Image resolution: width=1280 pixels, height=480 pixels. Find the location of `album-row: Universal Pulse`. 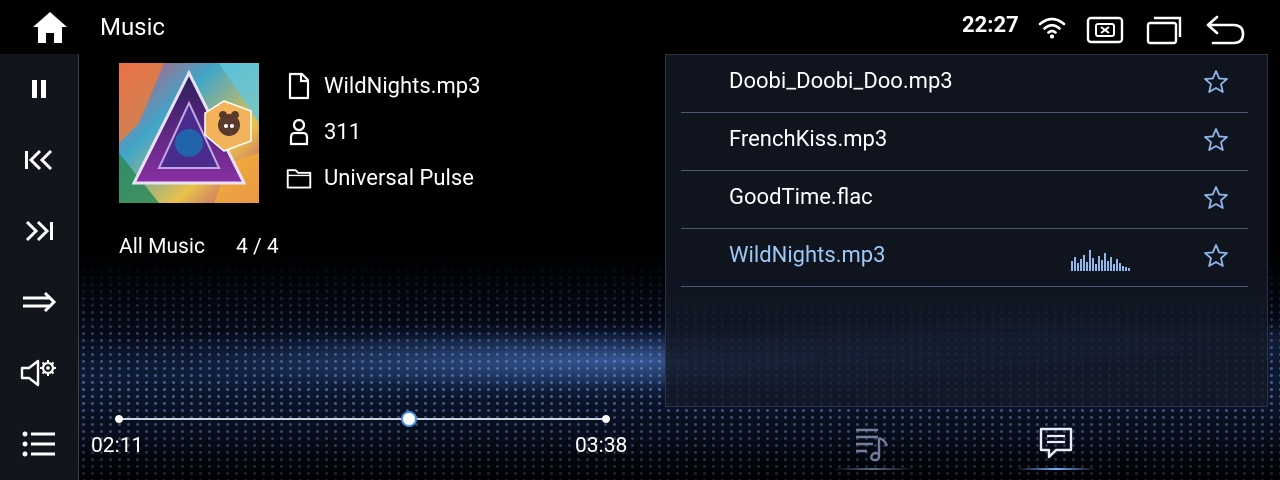

album-row: Universal Pulse is located at coordinates (380, 178).